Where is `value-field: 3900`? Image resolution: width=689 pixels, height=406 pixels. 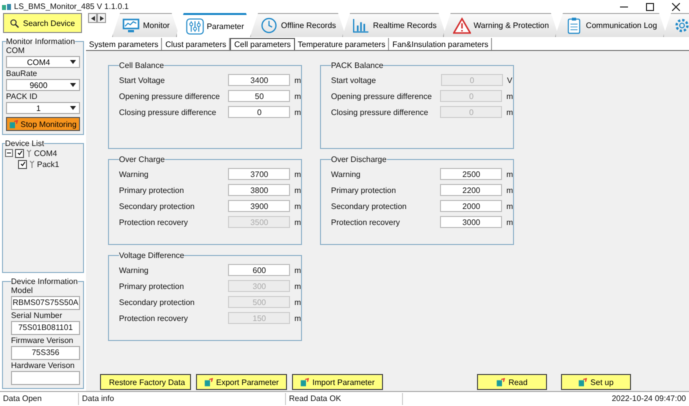 value-field: 3900 is located at coordinates (259, 206).